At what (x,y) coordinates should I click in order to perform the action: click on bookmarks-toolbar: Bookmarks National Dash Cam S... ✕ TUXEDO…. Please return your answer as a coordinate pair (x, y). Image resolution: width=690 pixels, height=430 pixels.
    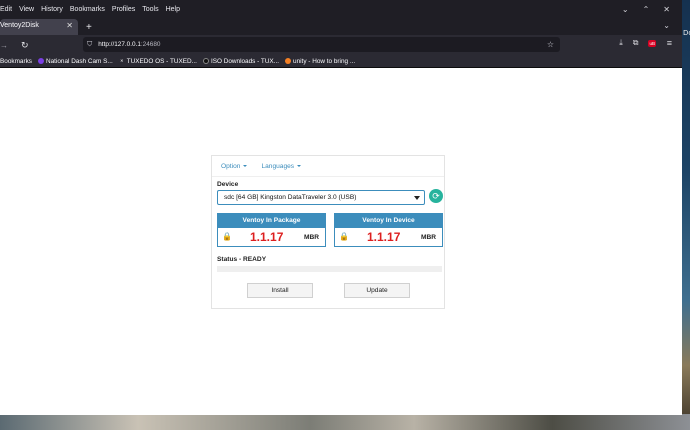
    Looking at the image, I should click on (341, 61).